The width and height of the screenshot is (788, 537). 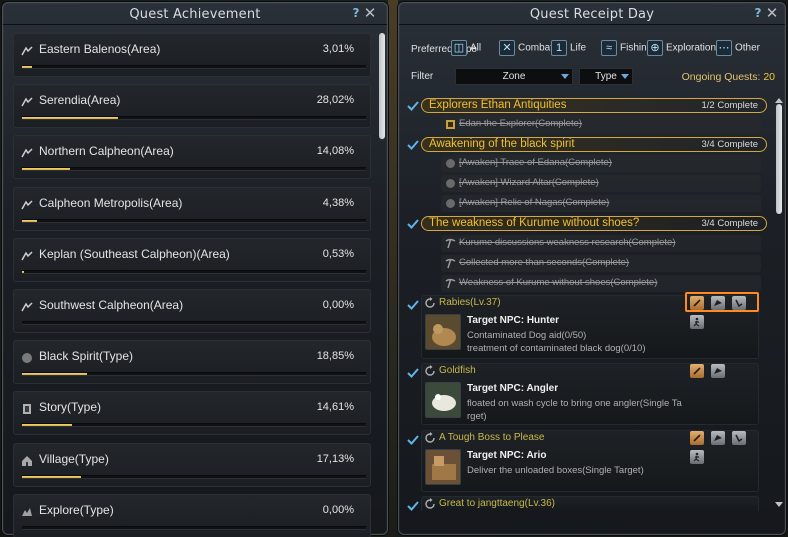 What do you see at coordinates (681, 49) in the screenshot?
I see `pref-option-exploration: ⊕ Exploration` at bounding box center [681, 49].